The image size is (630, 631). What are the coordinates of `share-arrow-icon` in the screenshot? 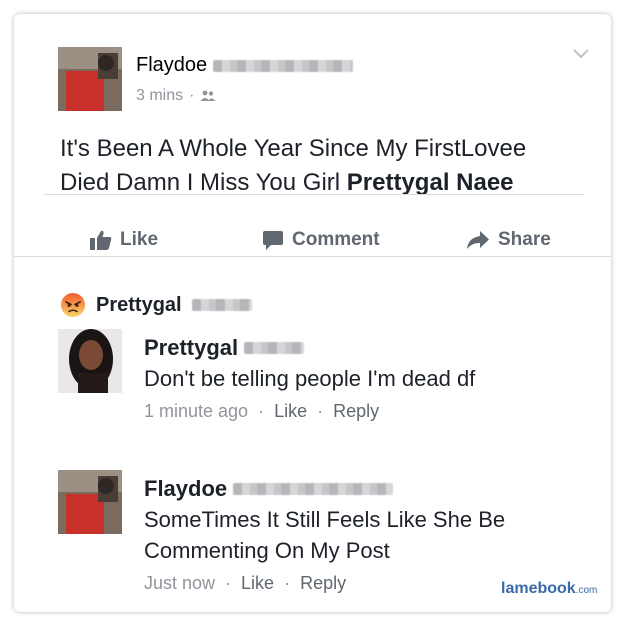 It's located at (478, 240).